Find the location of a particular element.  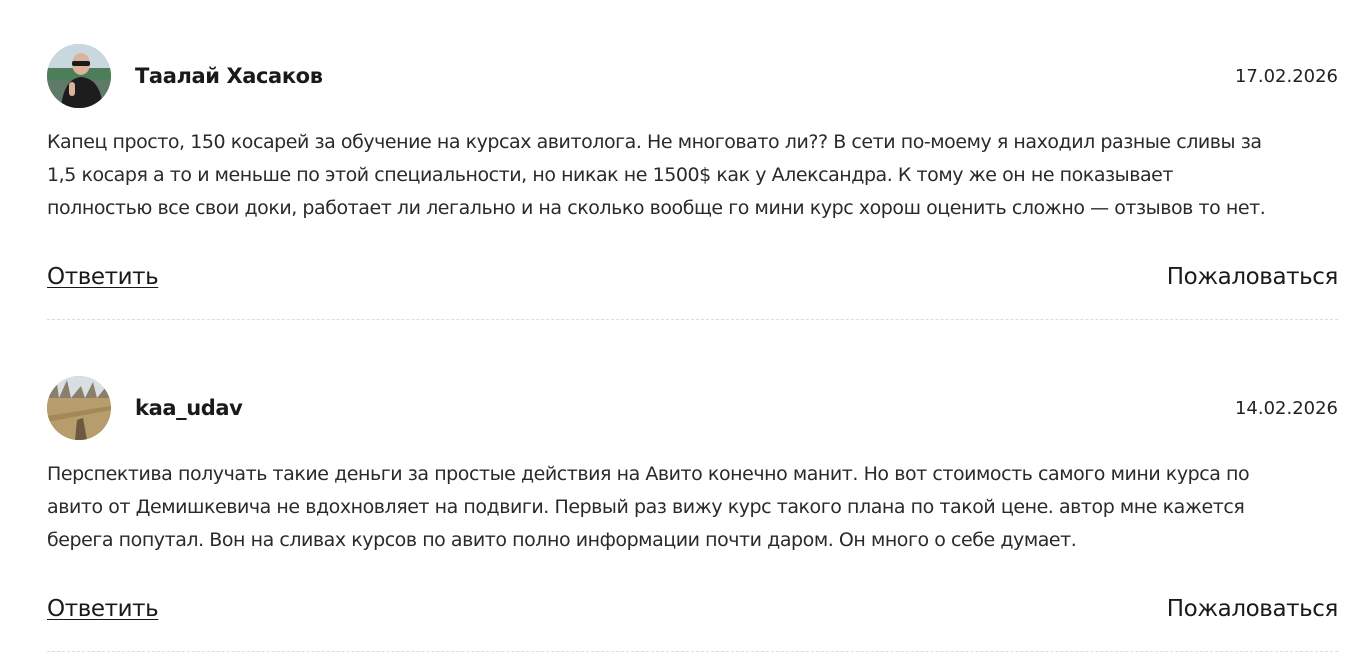

comment-date: 17.02.2026 is located at coordinates (1286, 76).